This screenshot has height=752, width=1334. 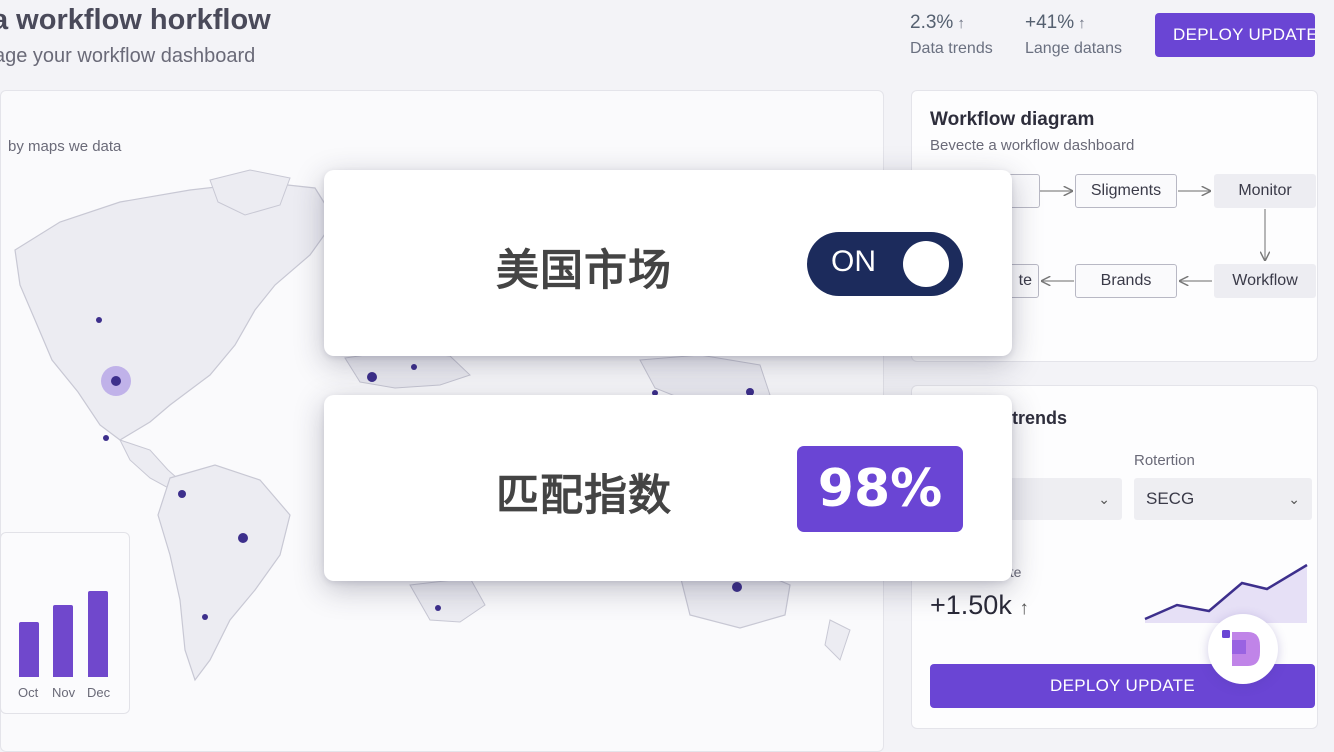 What do you see at coordinates (1164, 460) in the screenshot?
I see `rotation-label: Rotertion` at bounding box center [1164, 460].